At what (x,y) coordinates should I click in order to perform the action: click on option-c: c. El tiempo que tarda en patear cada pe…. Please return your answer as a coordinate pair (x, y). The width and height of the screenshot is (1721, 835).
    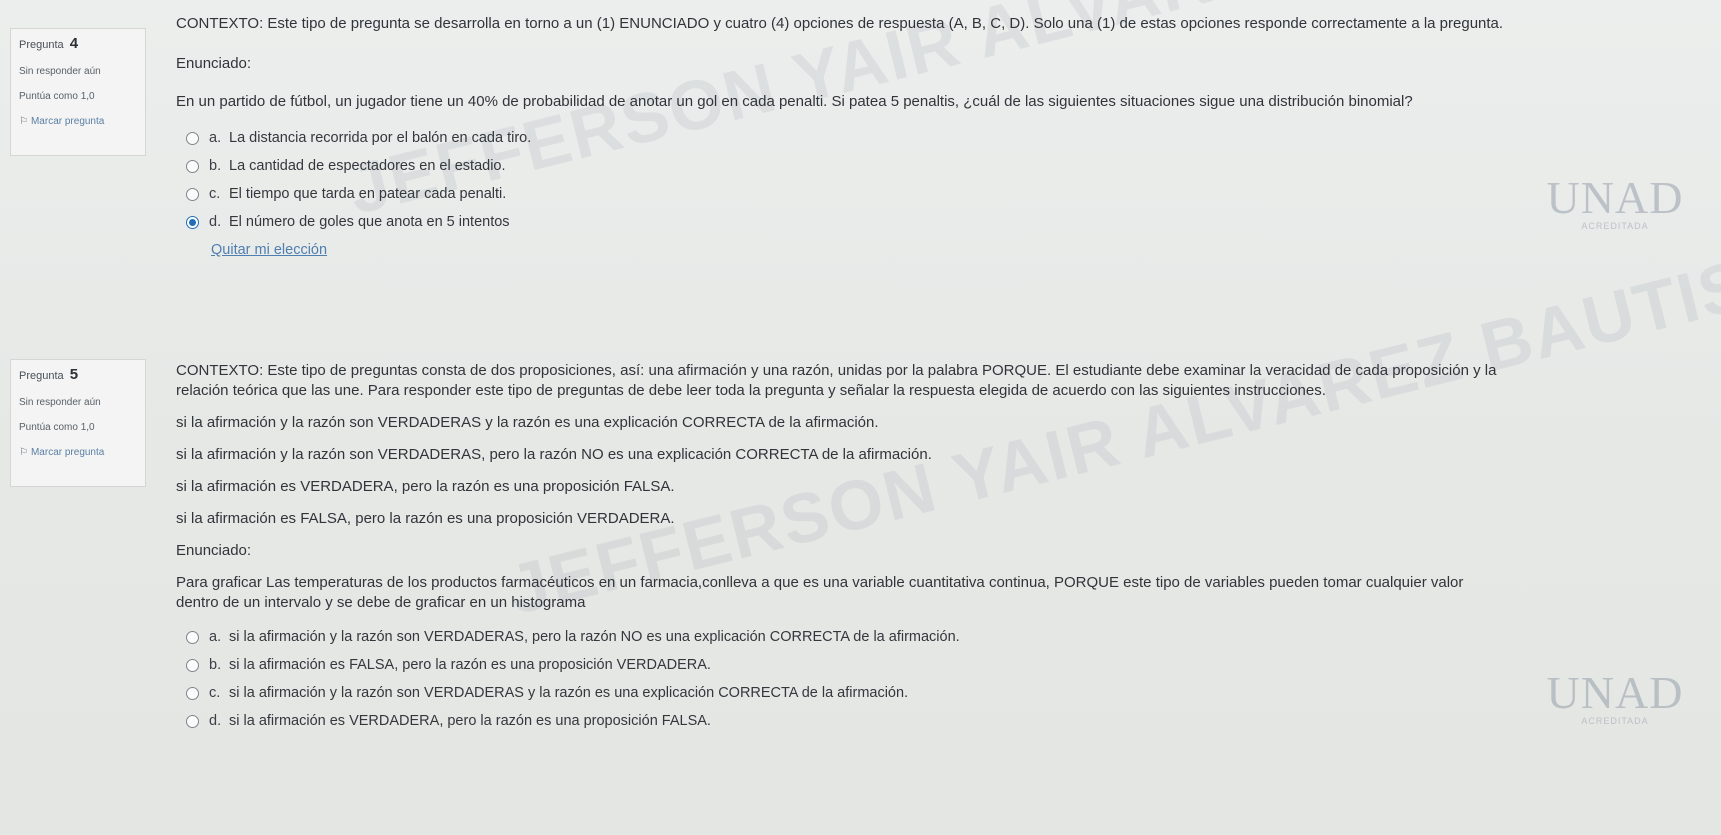
    Looking at the image, I should click on (938, 194).